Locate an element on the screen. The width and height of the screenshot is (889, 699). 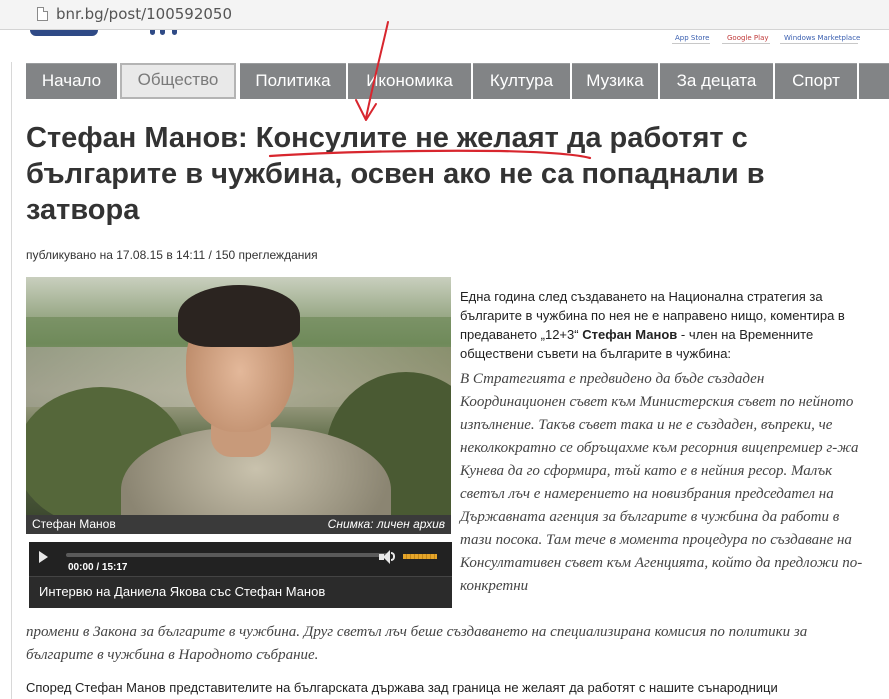
volume-icon-wave is located at coordinates (393, 556).